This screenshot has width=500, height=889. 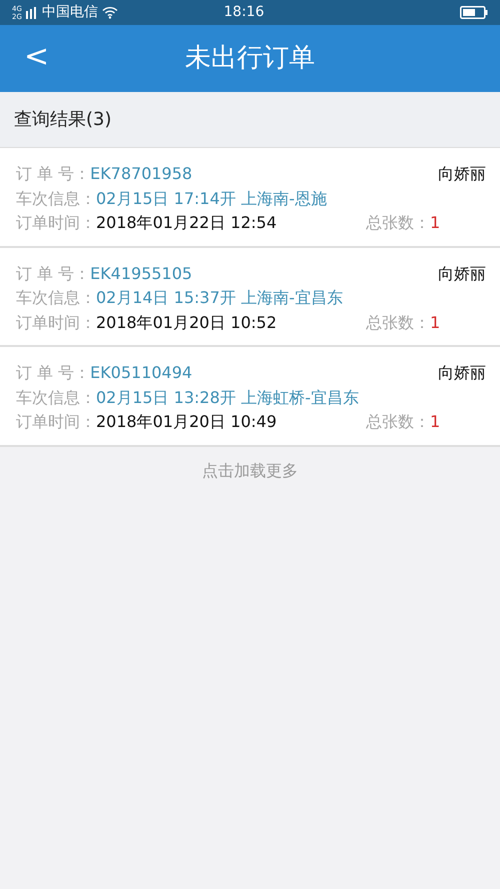 What do you see at coordinates (141, 372) in the screenshot?
I see `order-number: EK05110494` at bounding box center [141, 372].